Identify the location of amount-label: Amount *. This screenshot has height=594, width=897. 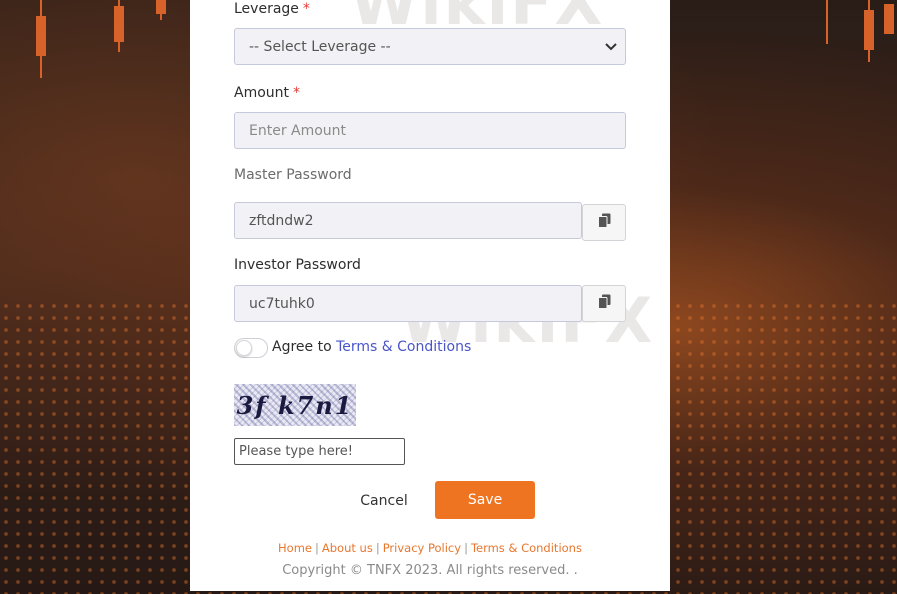
(267, 93).